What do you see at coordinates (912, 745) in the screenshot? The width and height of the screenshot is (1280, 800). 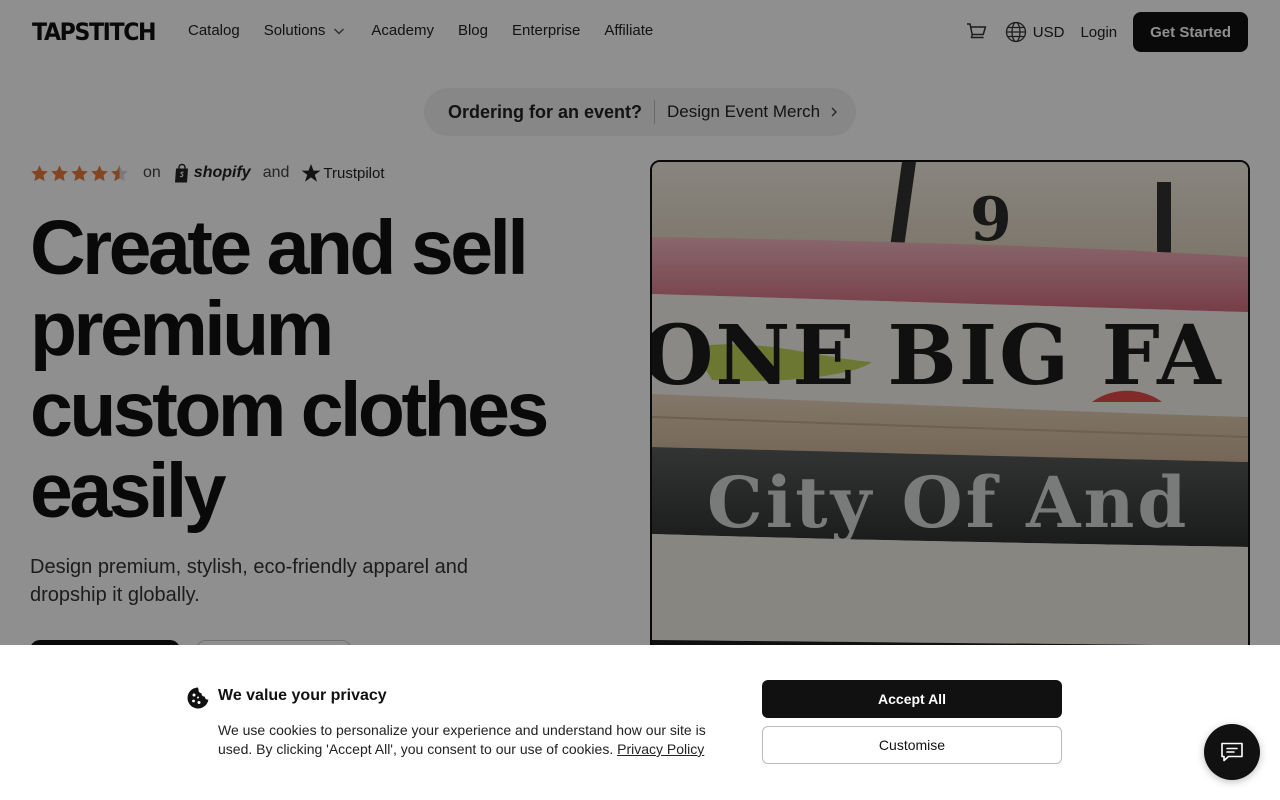 I see `customise-button: Customise` at bounding box center [912, 745].